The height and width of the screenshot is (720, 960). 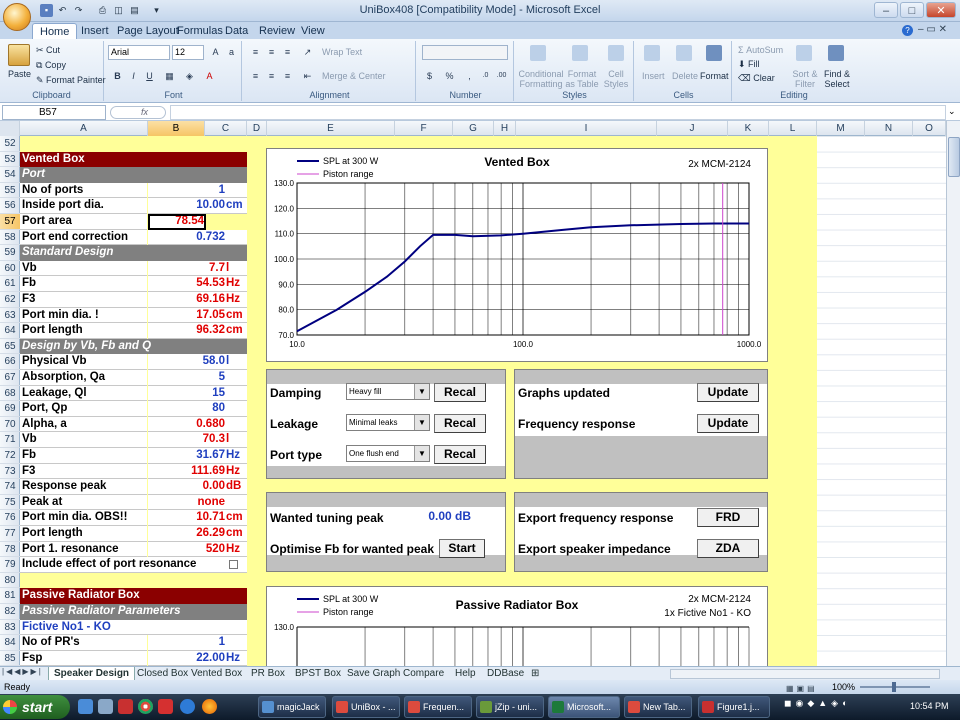 I want to click on orientation-icon: ↗, so click(x=307, y=52).